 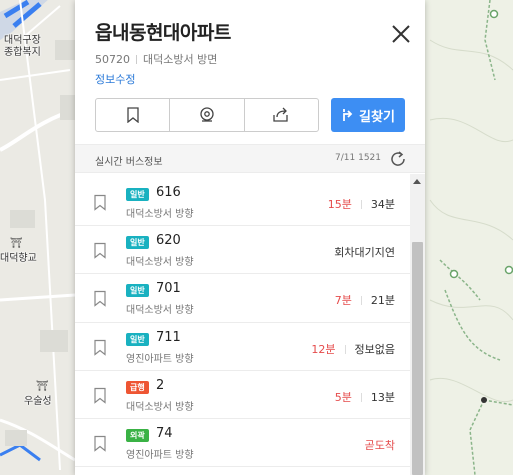 What do you see at coordinates (374, 349) in the screenshot?
I see `arrival-second: 정보없음` at bounding box center [374, 349].